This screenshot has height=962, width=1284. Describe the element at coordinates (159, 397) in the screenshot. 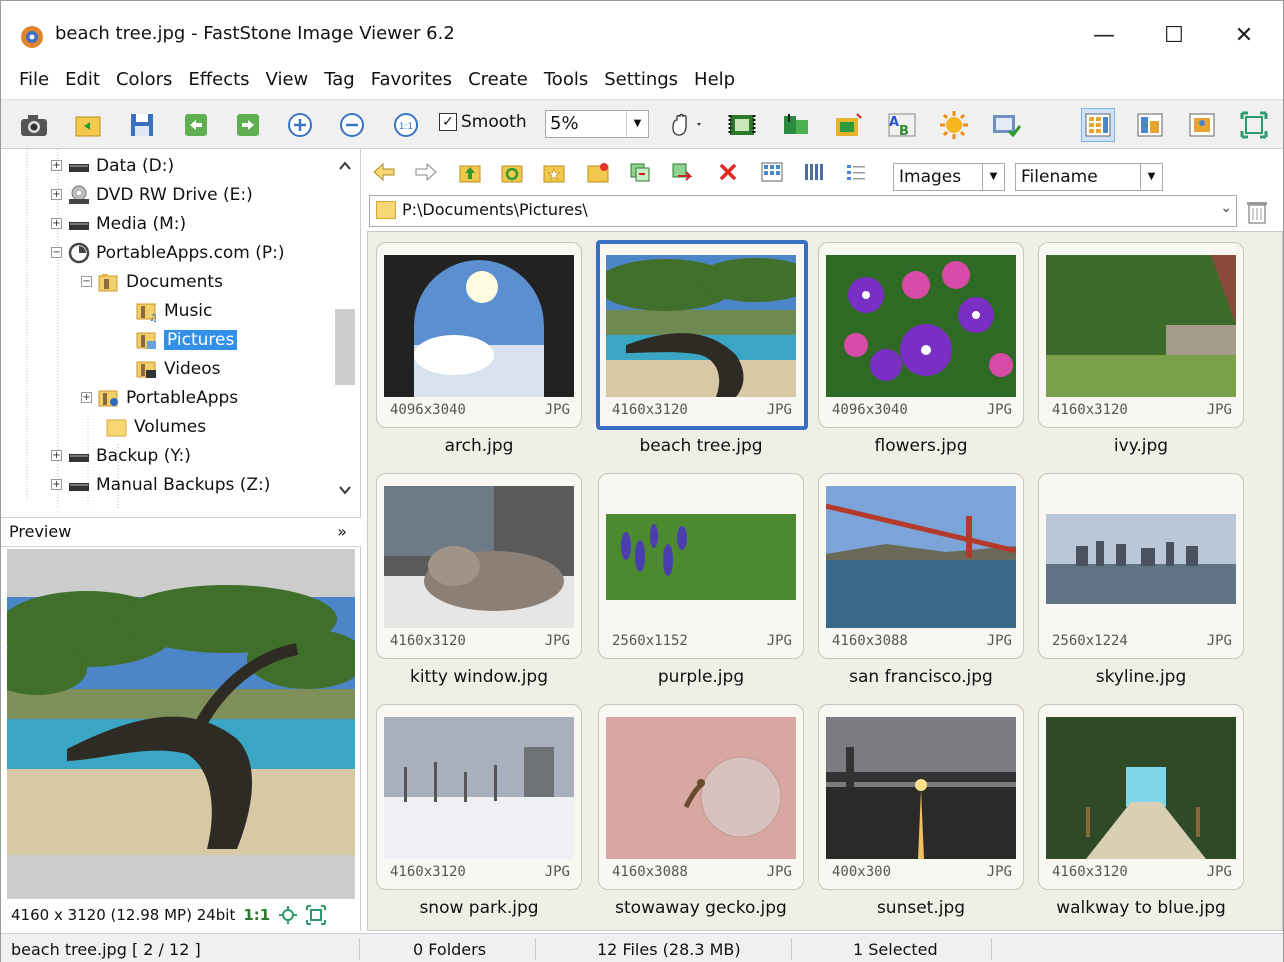

I see `tree-item-portableapps: + PortableApps` at that location.